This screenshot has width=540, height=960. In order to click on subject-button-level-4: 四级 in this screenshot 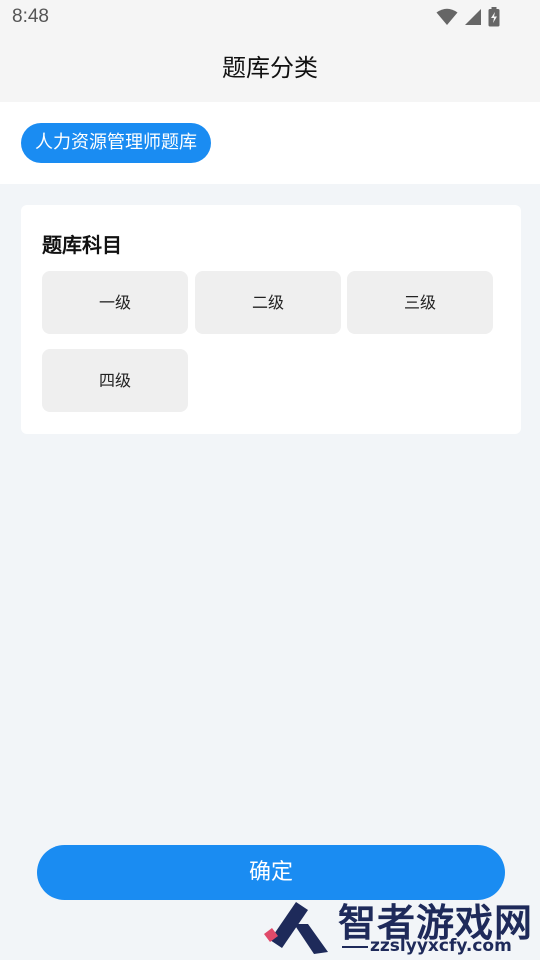, I will do `click(115, 380)`.